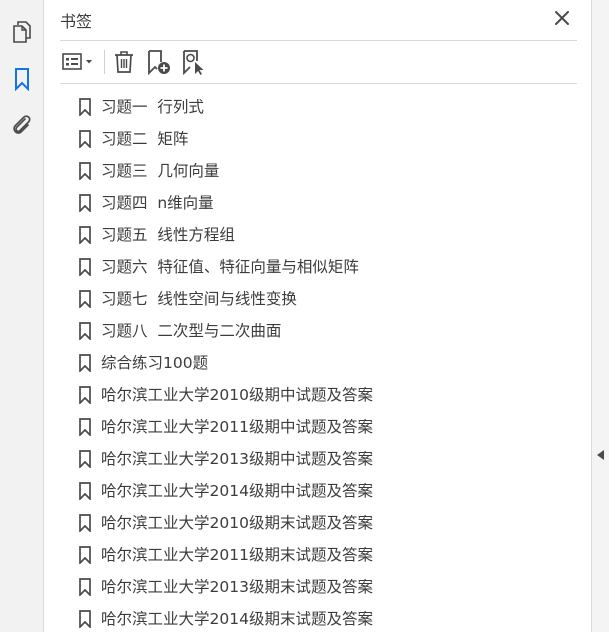 The height and width of the screenshot is (632, 609). What do you see at coordinates (237, 619) in the screenshot?
I see `bookmark-label: 哈尔滨工业大学2014级期末试题及答案` at bounding box center [237, 619].